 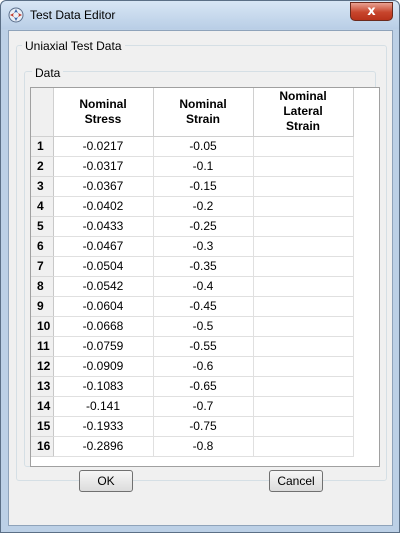 I want to click on row-header-cell: 3, so click(x=42, y=186).